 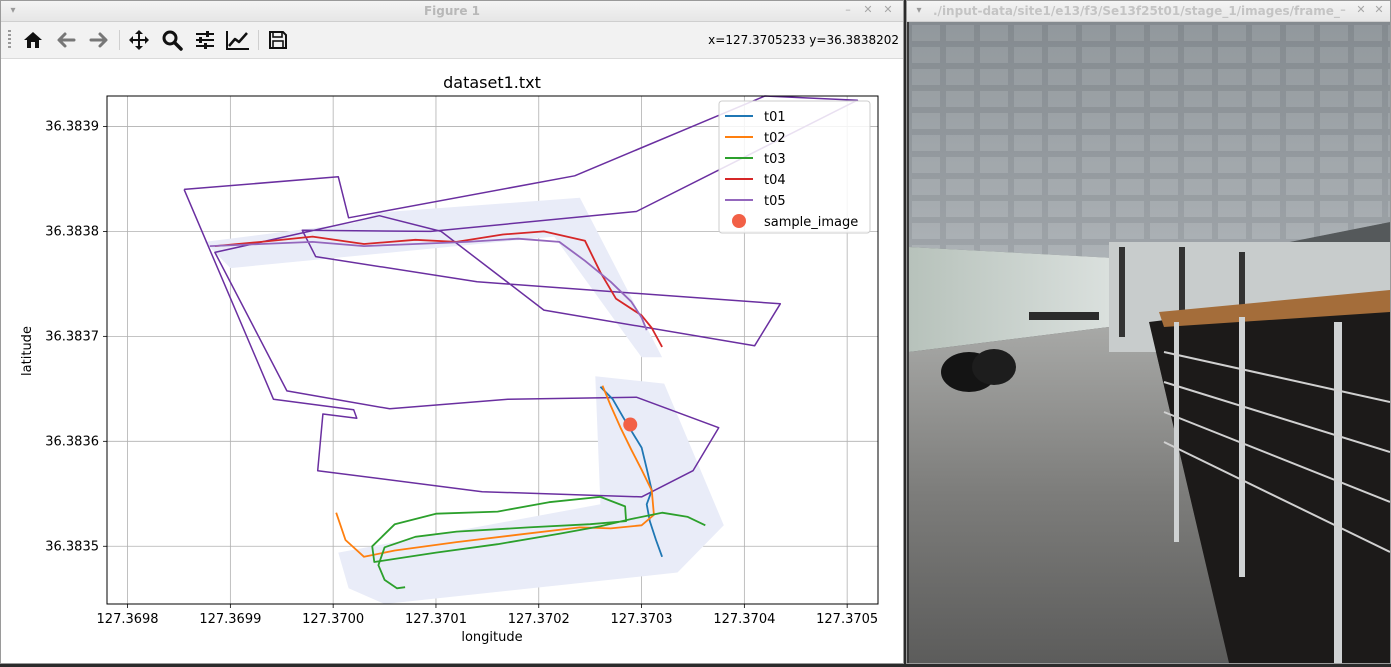 What do you see at coordinates (72, 336) in the screenshot?
I see `y-tick-label: 36.3837` at bounding box center [72, 336].